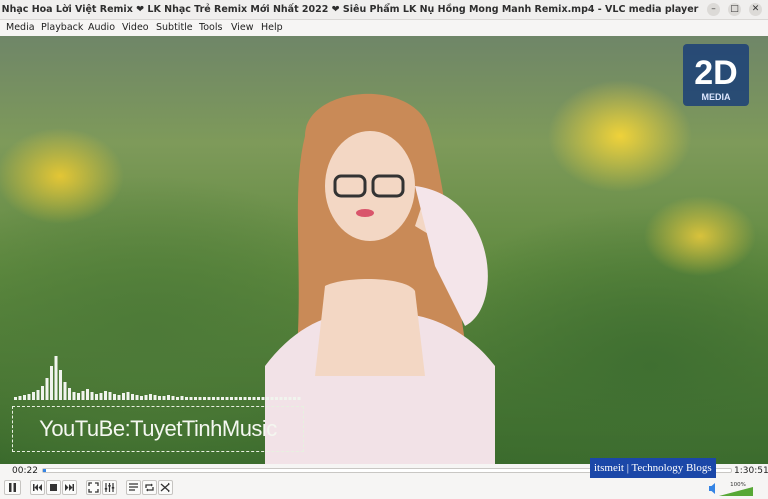 The image size is (768, 499). Describe the element at coordinates (210, 28) in the screenshot. I see `menu-tools: Tools` at that location.